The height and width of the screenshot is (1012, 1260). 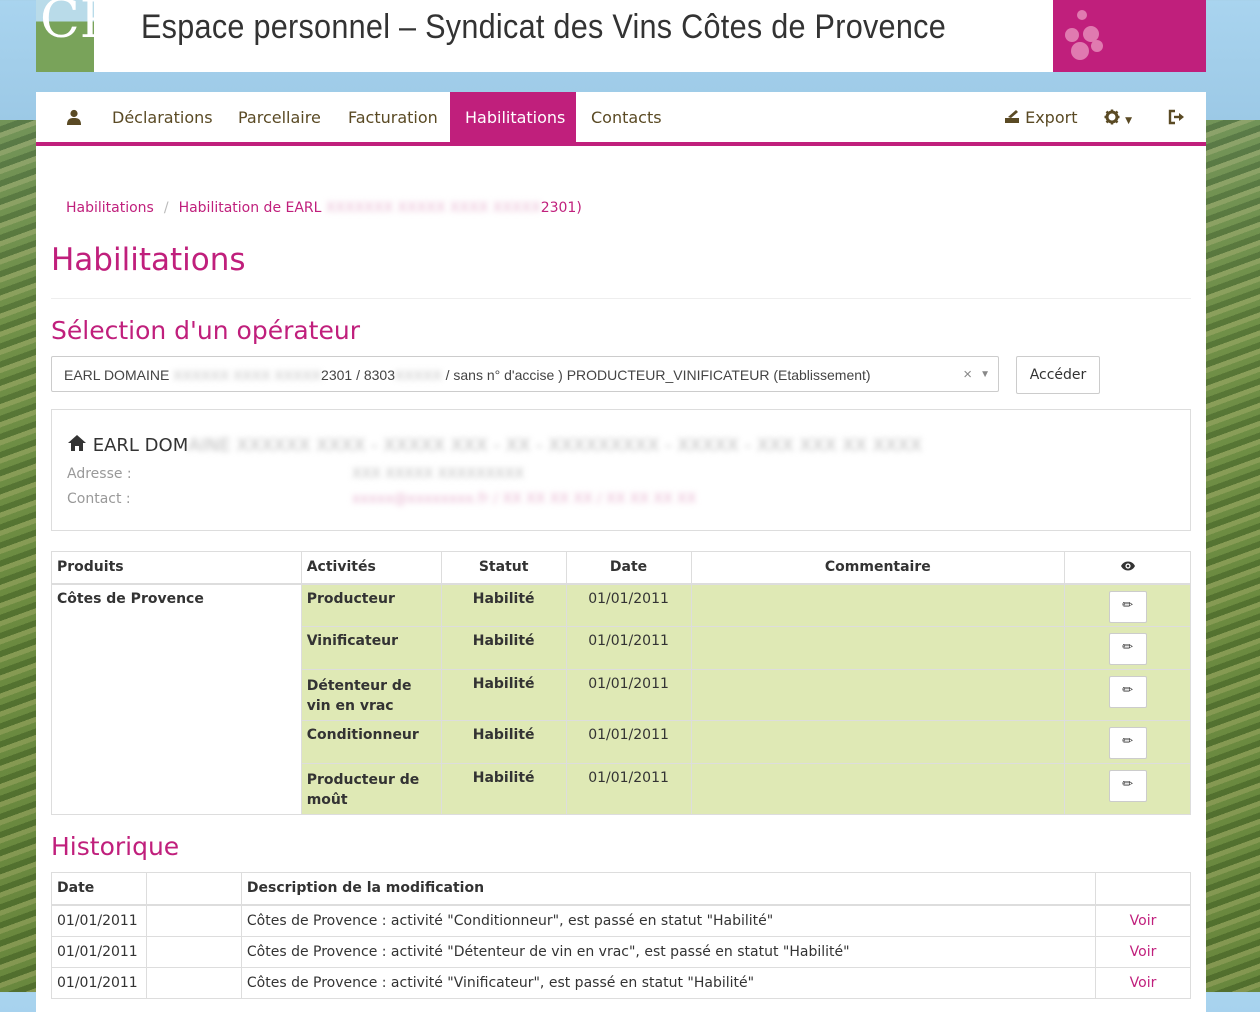 What do you see at coordinates (433, 208) in the screenshot?
I see `redacted-text: XXXXXXX XXXXX XXXX XXXXX` at bounding box center [433, 208].